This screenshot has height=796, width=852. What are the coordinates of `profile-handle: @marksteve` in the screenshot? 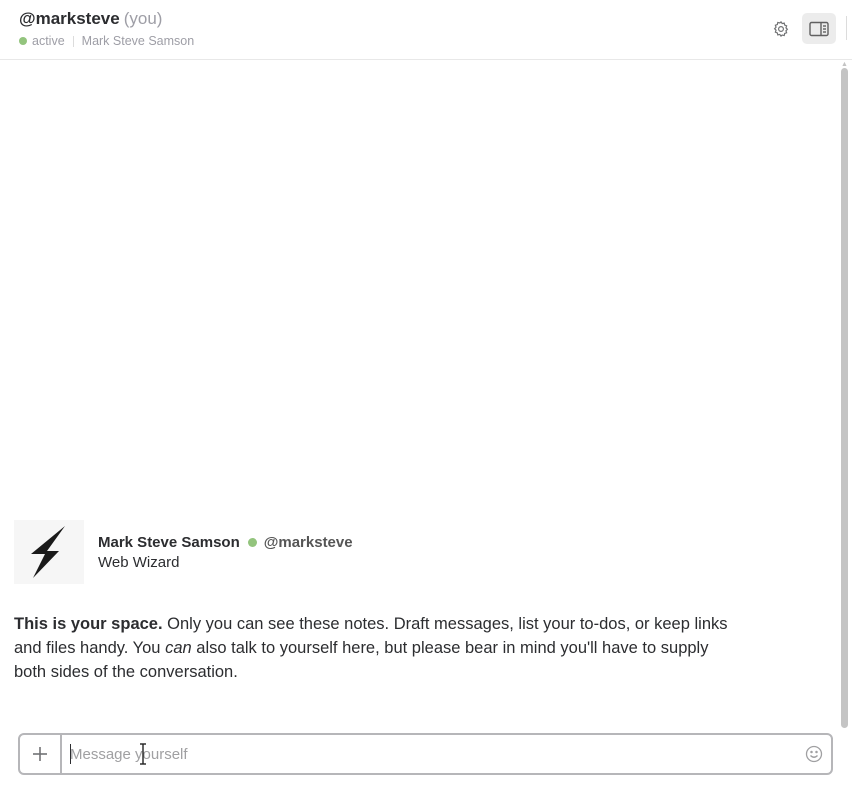 It's located at (308, 542).